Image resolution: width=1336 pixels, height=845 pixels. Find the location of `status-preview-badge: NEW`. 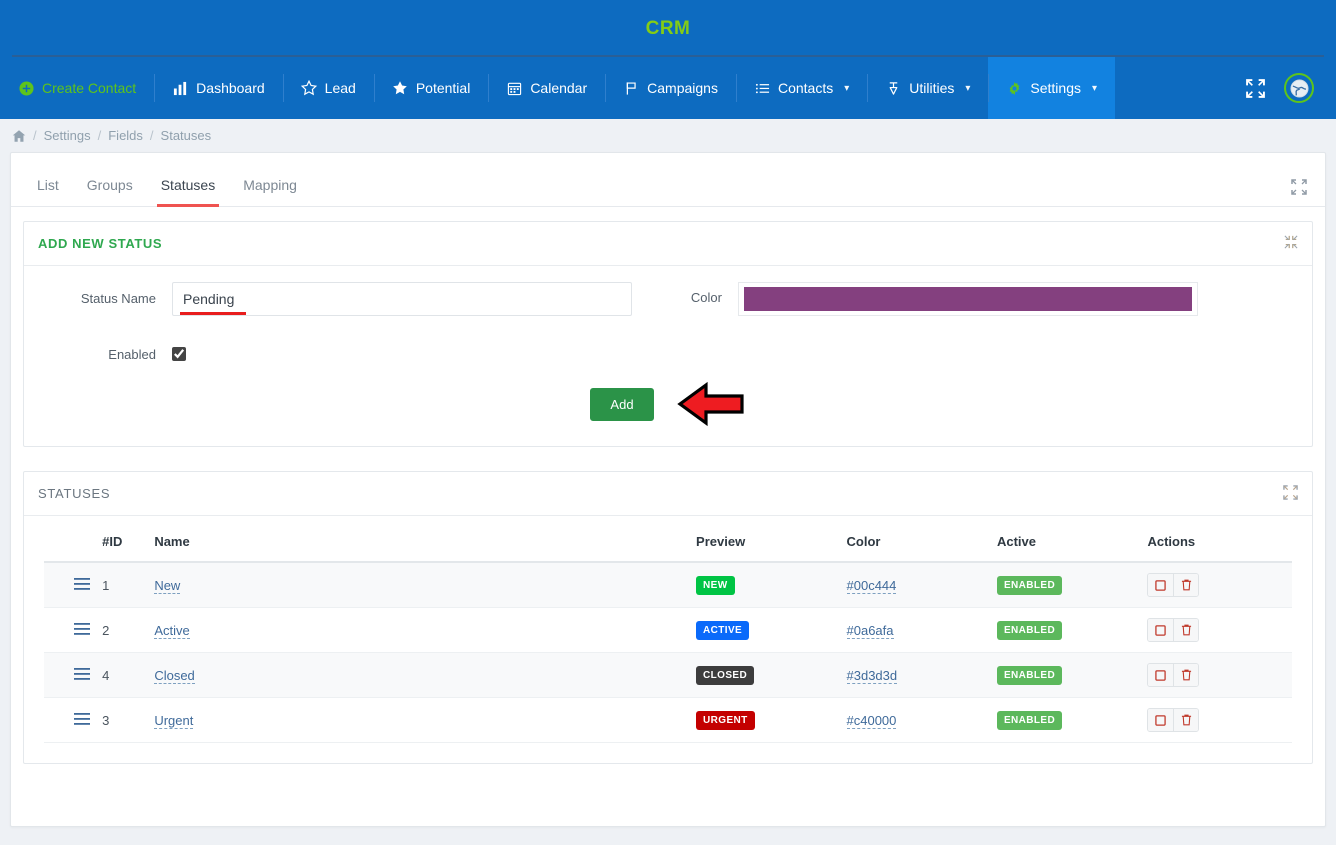

status-preview-badge: NEW is located at coordinates (715, 585).